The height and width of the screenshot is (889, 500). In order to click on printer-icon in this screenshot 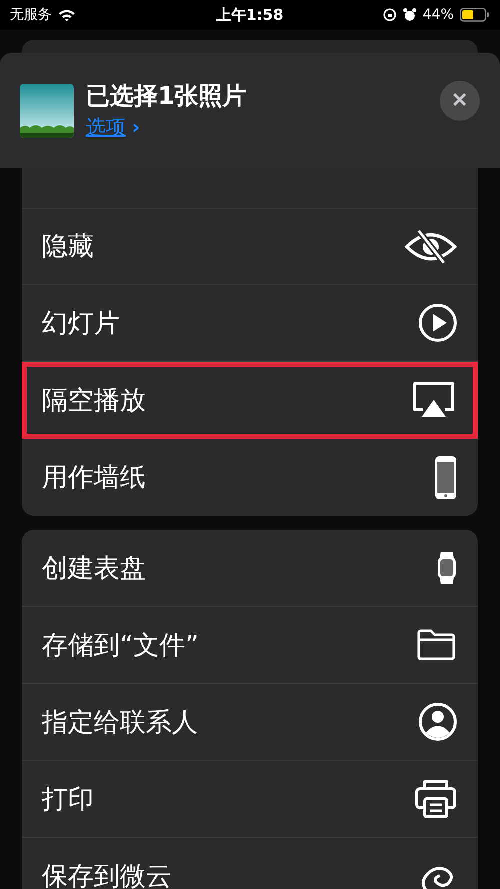, I will do `click(436, 799)`.